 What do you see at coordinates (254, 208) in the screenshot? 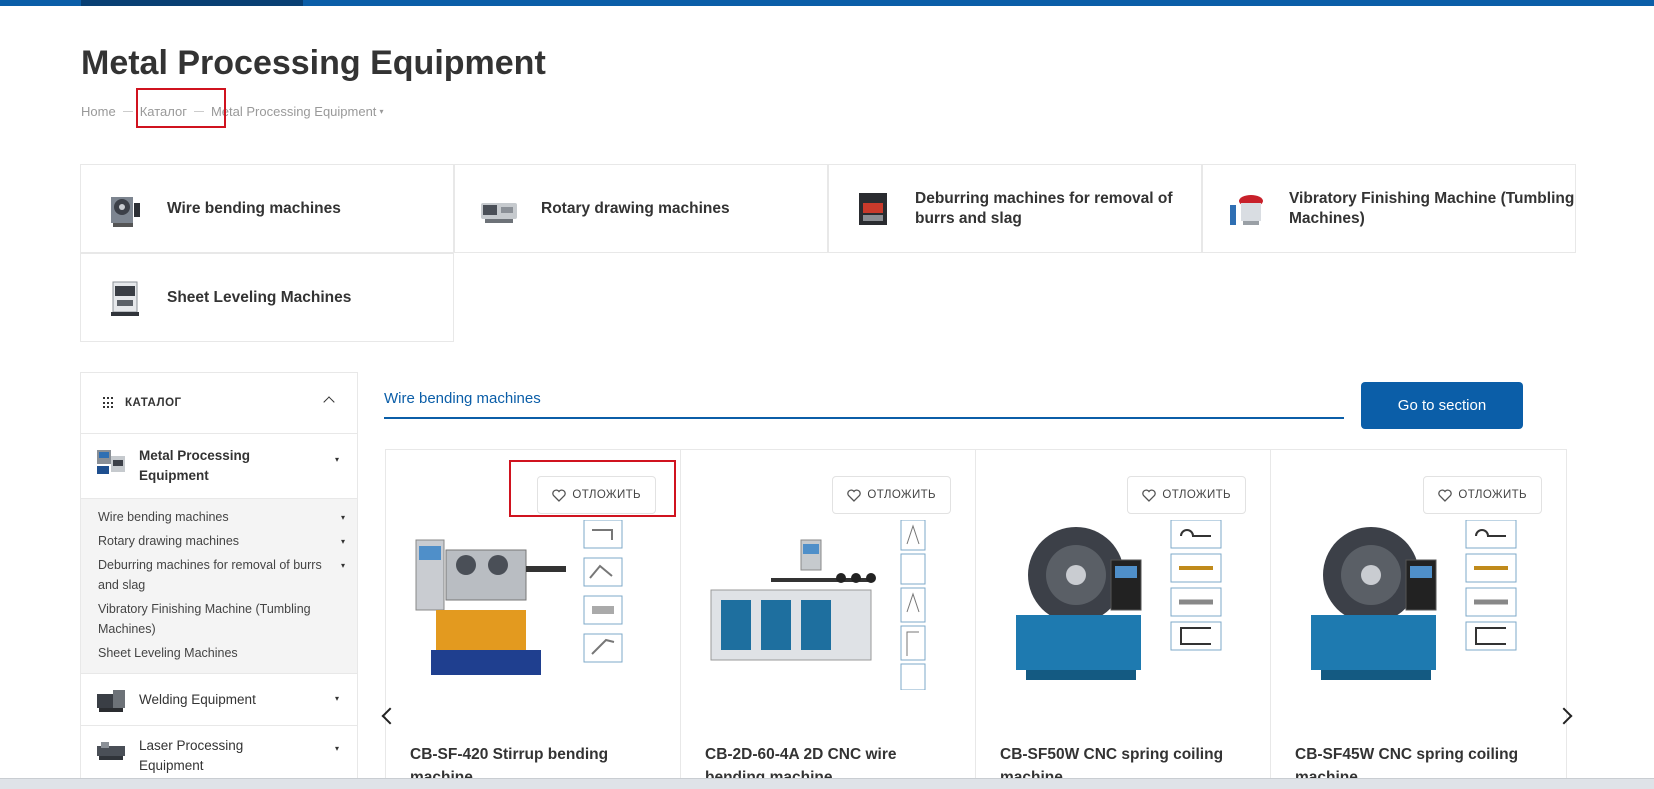
I see `category-label: Wire bending machines` at bounding box center [254, 208].